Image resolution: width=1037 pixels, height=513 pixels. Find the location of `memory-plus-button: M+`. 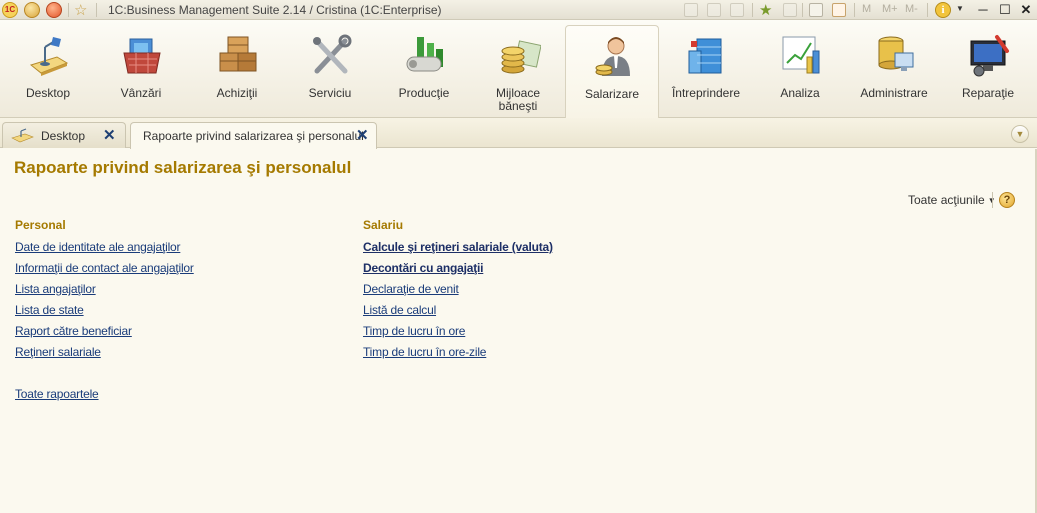

memory-plus-button: M+ is located at coordinates (890, 9).